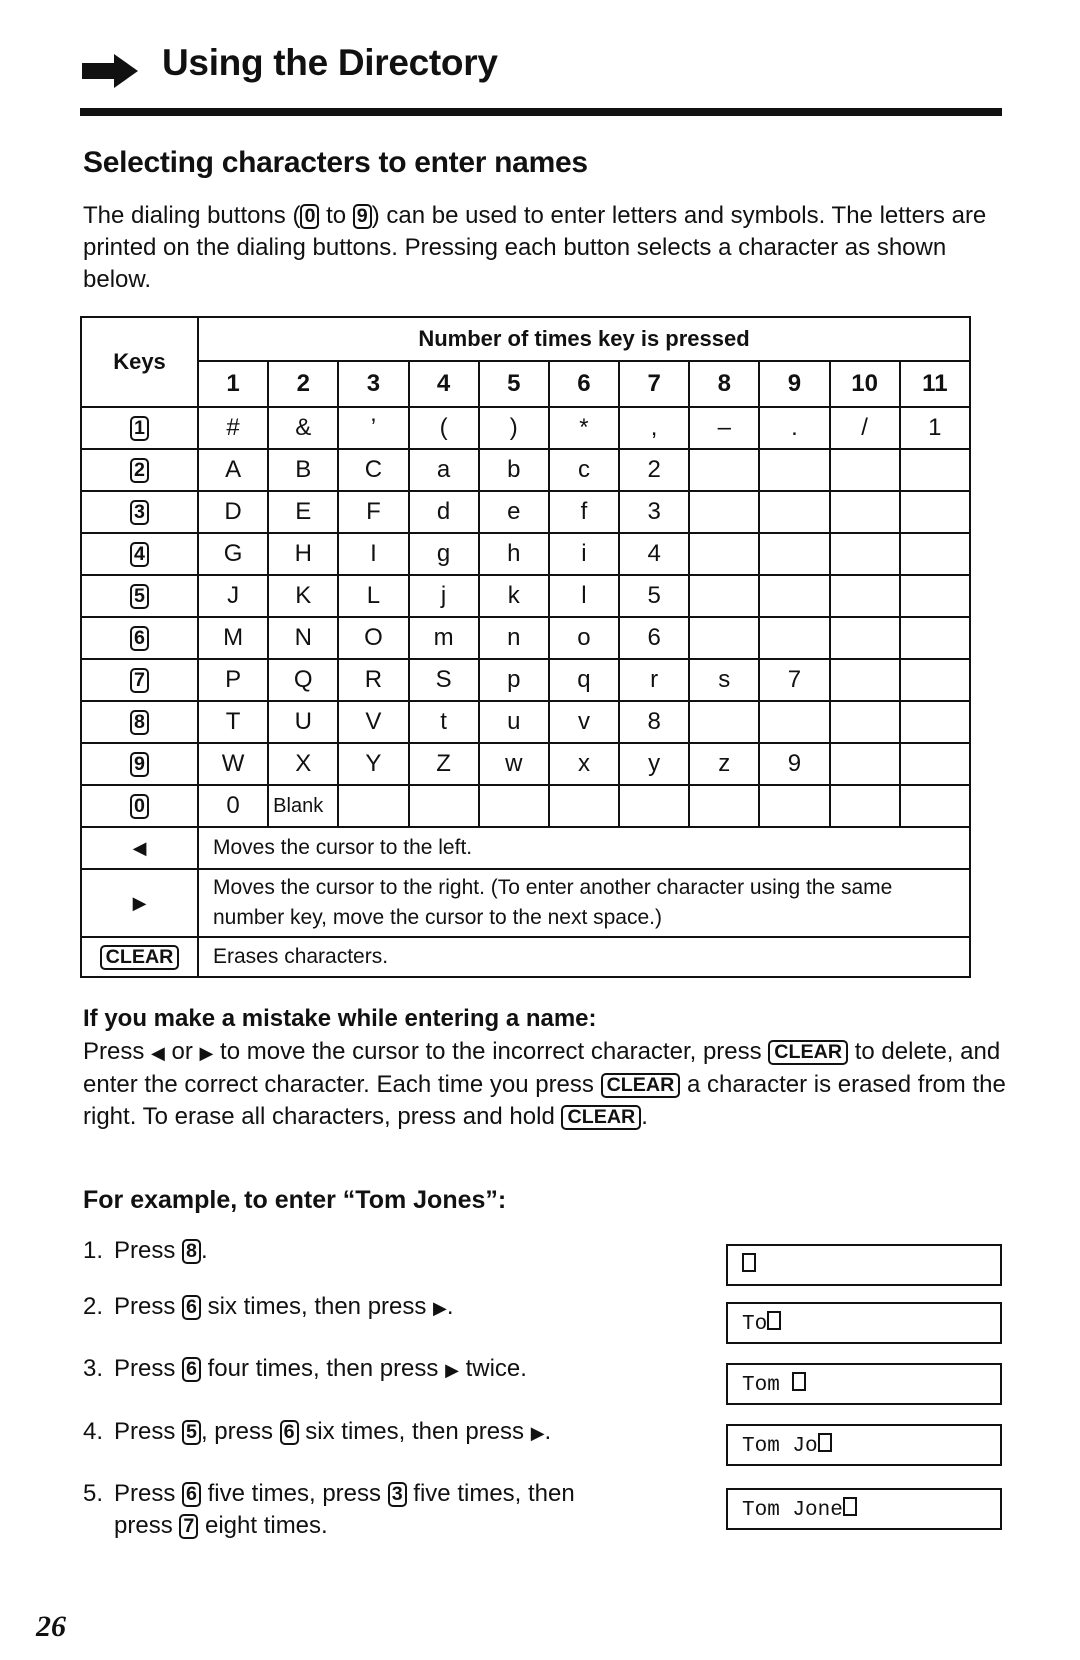  What do you see at coordinates (584, 680) in the screenshot?
I see `char-cell: q` at bounding box center [584, 680].